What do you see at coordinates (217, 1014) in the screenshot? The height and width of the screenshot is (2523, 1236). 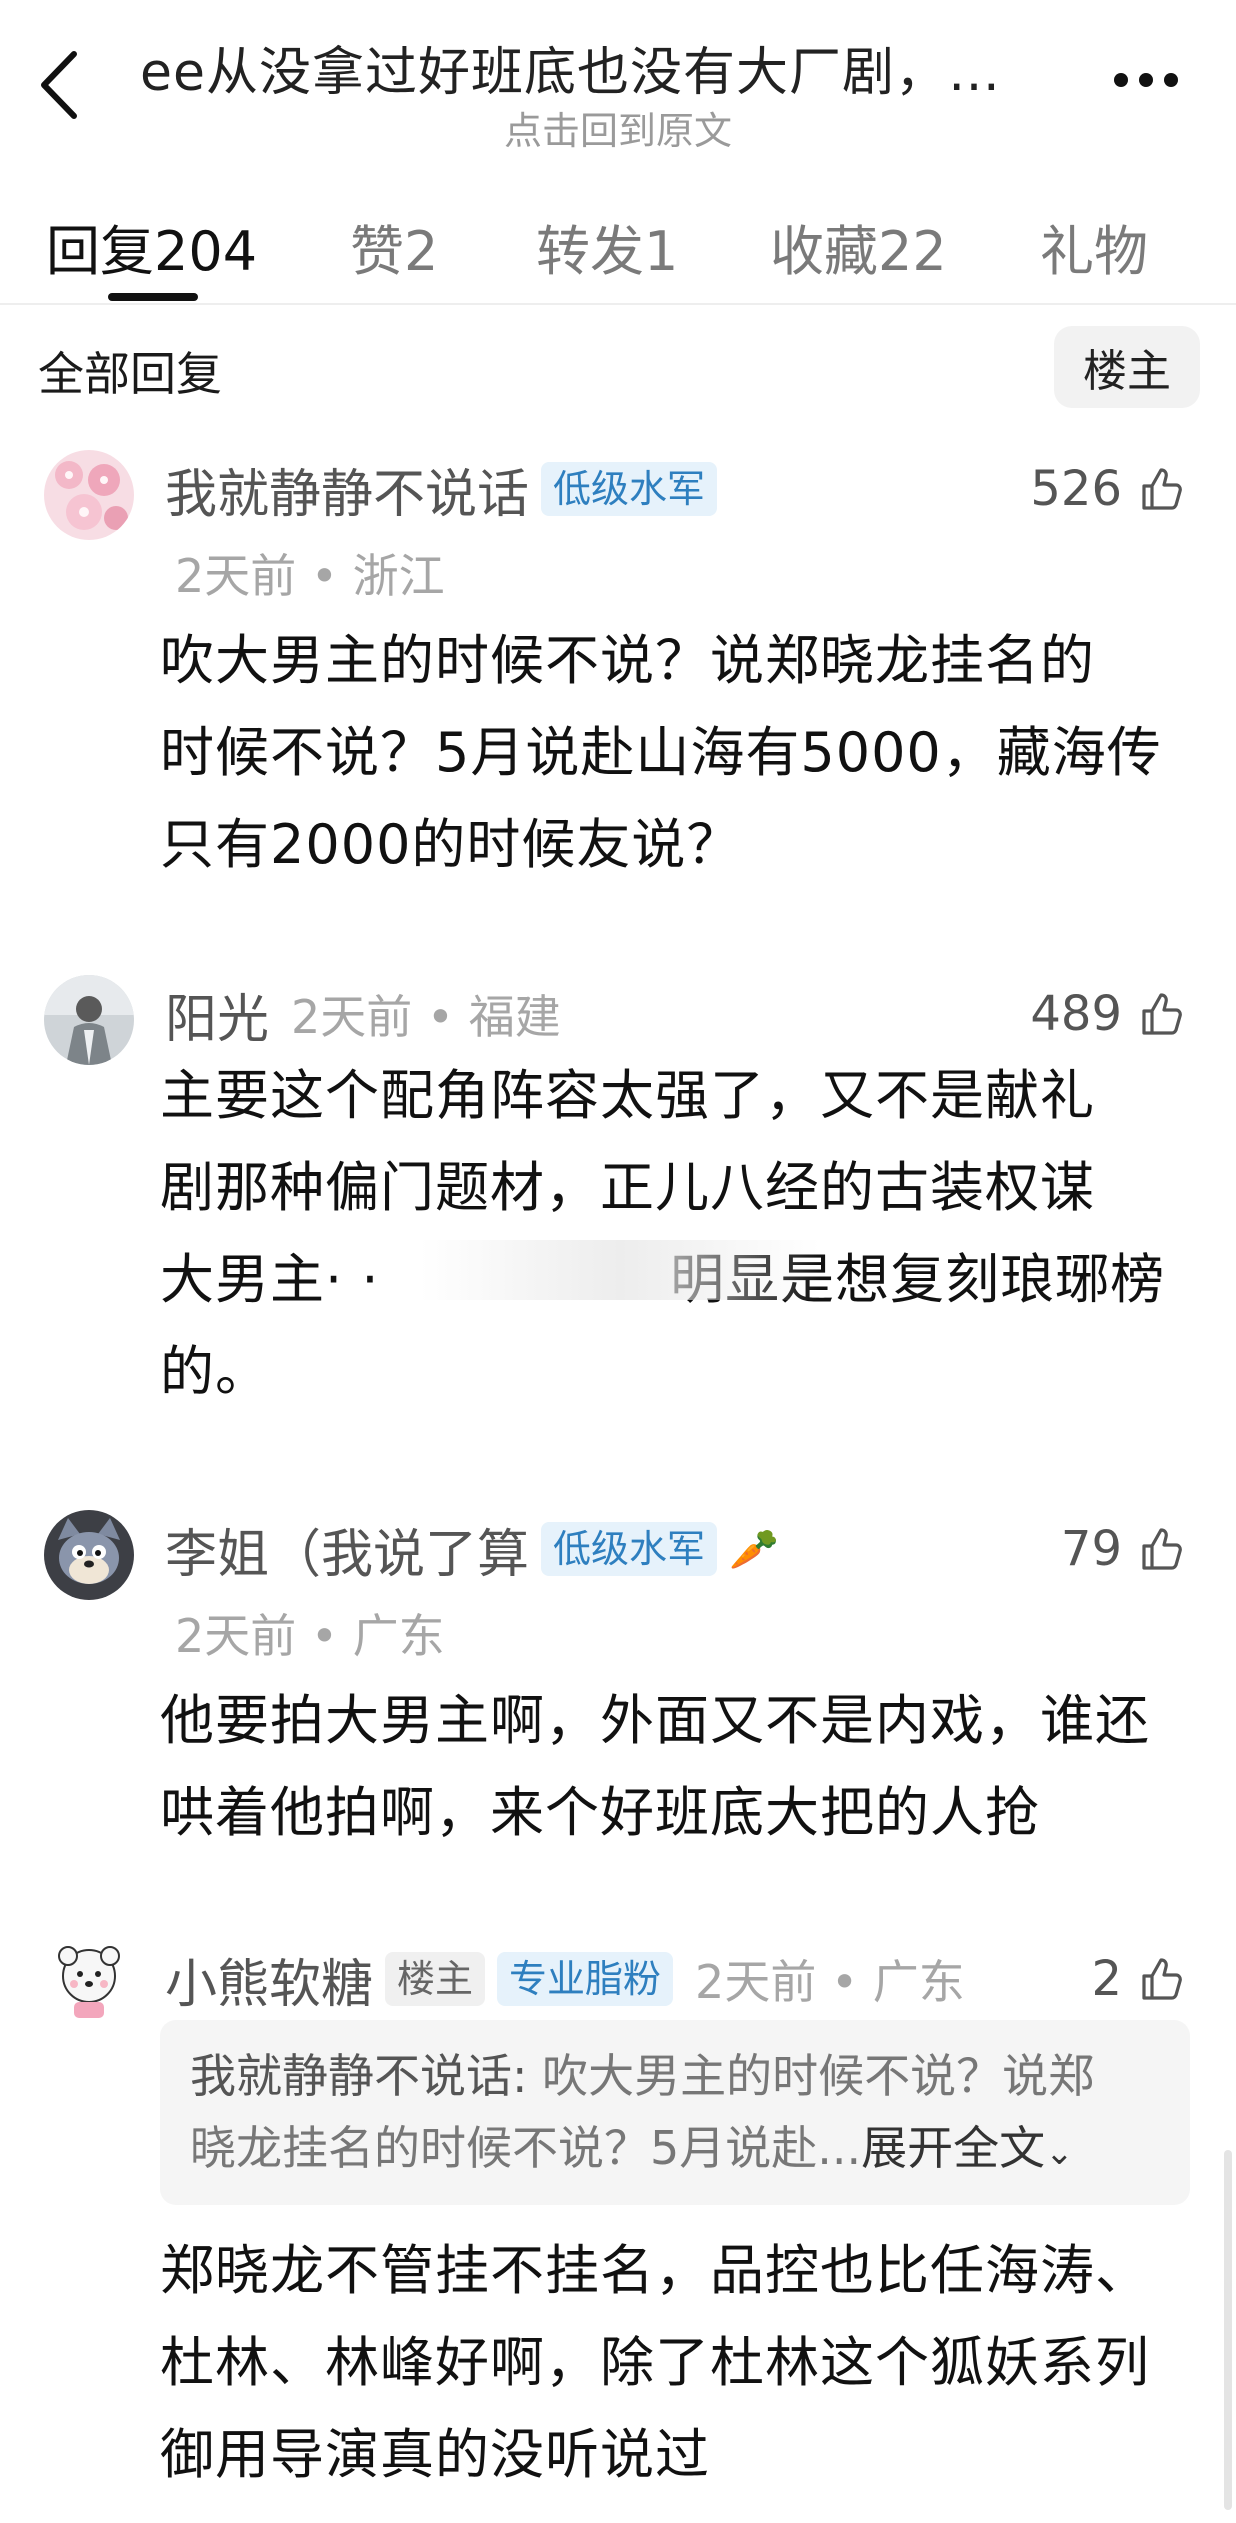 I see `username: 阳光` at bounding box center [217, 1014].